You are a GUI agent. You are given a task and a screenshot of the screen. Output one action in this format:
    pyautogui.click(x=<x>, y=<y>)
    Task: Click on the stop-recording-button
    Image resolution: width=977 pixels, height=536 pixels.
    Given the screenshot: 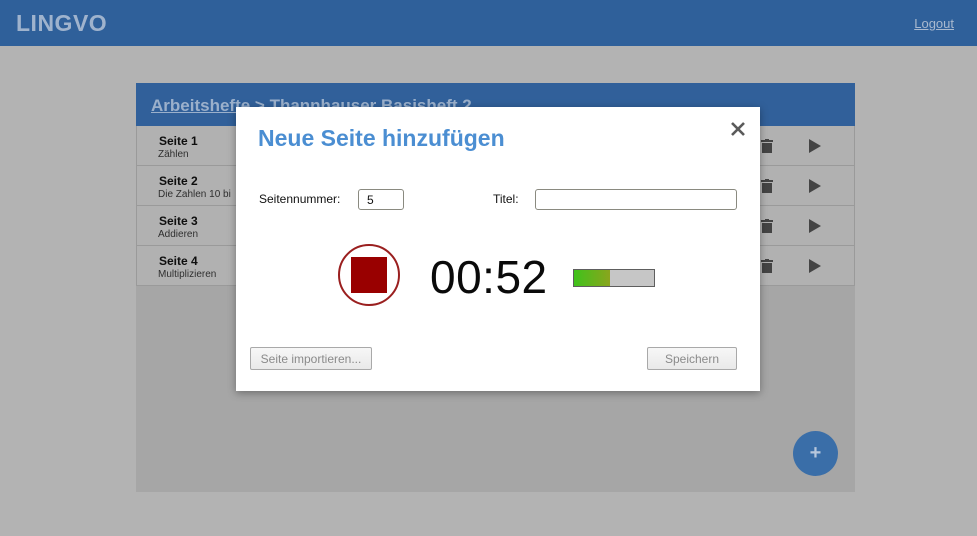 What is the action you would take?
    pyautogui.click(x=369, y=275)
    